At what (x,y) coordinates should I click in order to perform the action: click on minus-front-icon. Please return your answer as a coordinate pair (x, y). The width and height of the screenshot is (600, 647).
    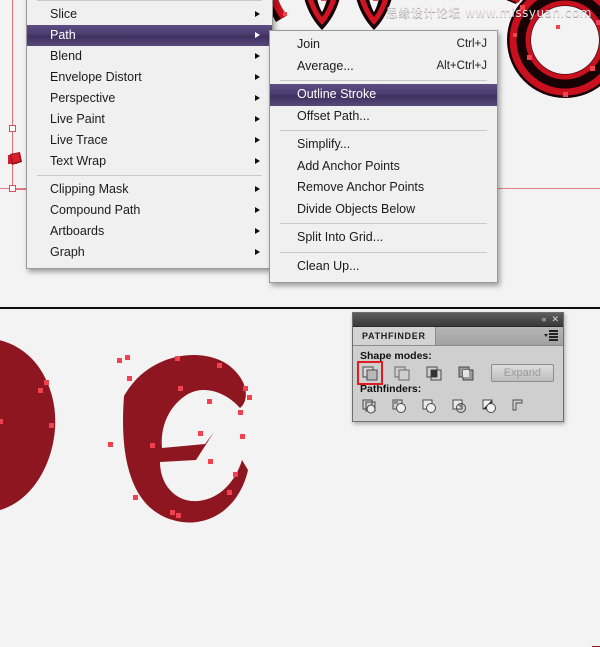
    Looking at the image, I should click on (401, 373).